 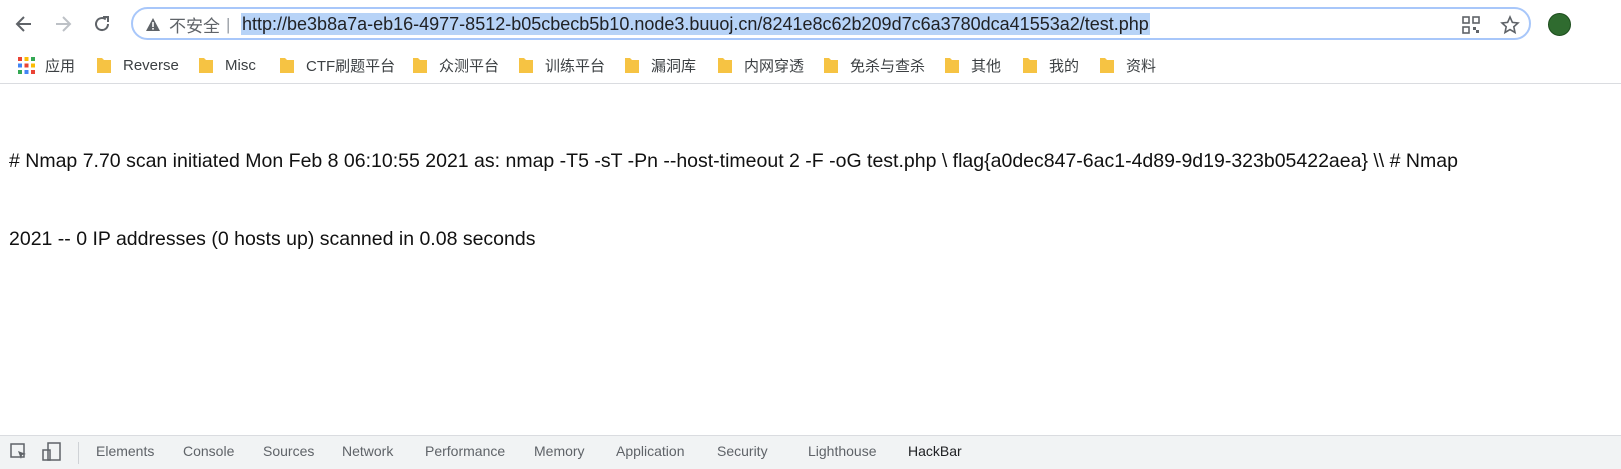 I want to click on bookmark-folder-reverse: Reverse, so click(x=137, y=65).